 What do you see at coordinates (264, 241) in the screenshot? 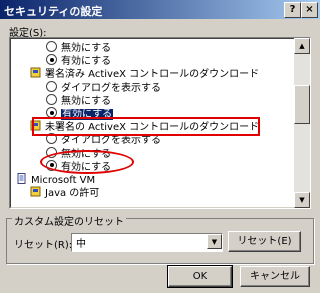
I see `reset-button: リセット(E)` at bounding box center [264, 241].